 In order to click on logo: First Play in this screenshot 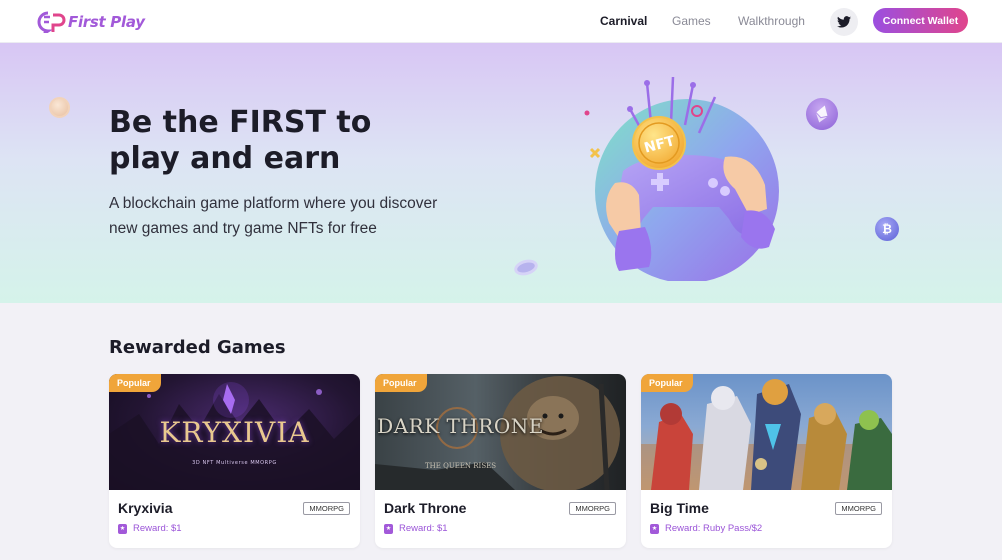, I will do `click(90, 23)`.